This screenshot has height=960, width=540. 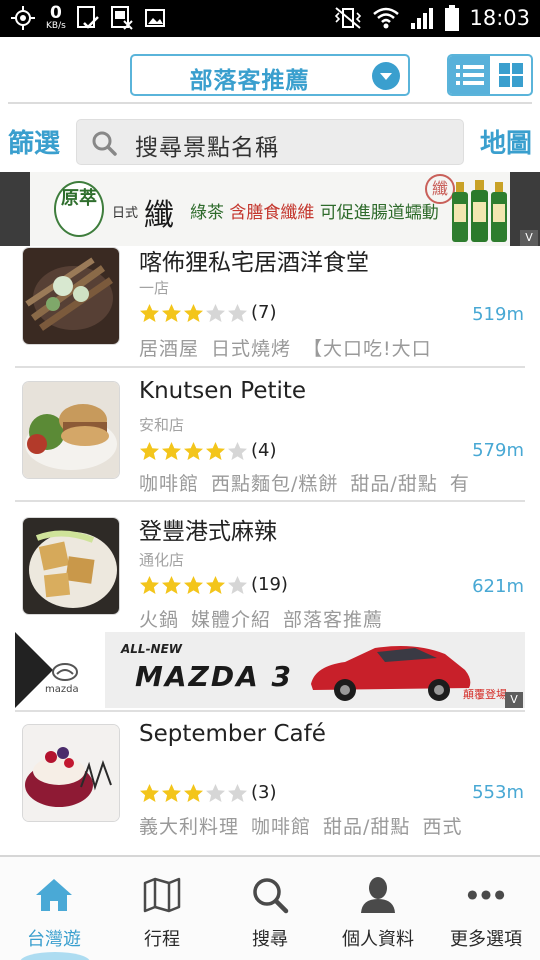 What do you see at coordinates (367, 349) in the screenshot?
I see `tag: 【大口吃!大口` at bounding box center [367, 349].